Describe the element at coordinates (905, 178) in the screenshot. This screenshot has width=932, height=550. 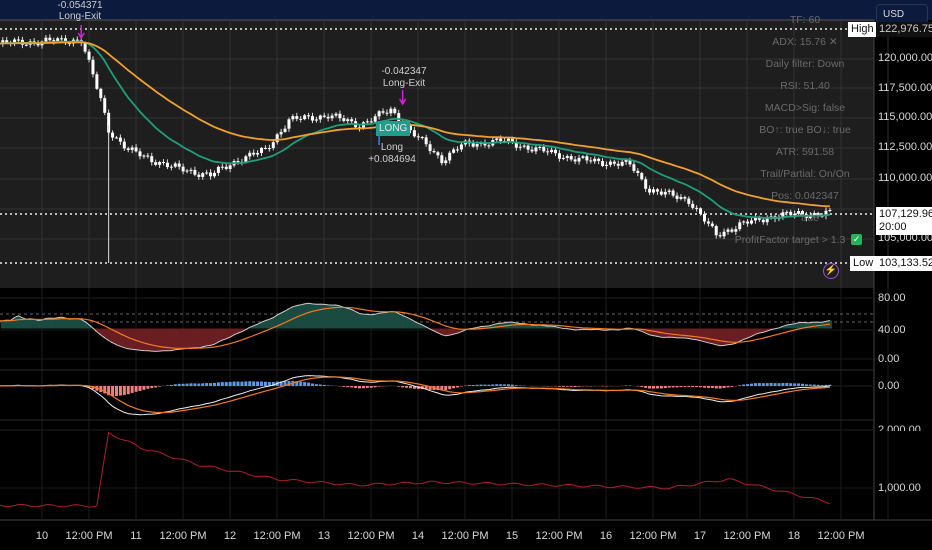
I see `price-tick: 110,000.00` at that location.